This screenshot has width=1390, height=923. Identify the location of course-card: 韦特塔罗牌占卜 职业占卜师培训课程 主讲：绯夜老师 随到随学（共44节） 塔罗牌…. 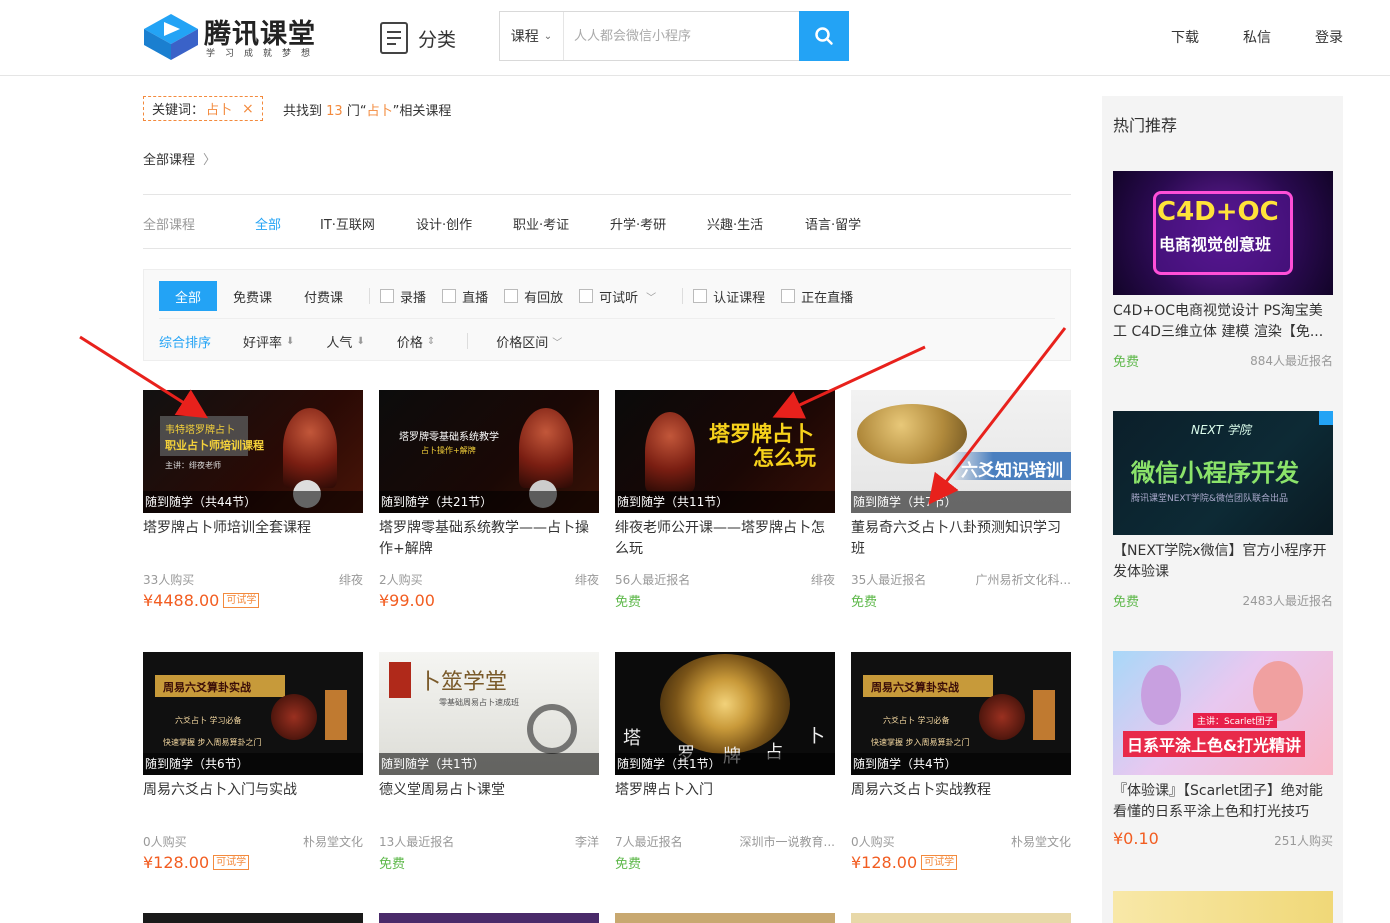
(253, 505).